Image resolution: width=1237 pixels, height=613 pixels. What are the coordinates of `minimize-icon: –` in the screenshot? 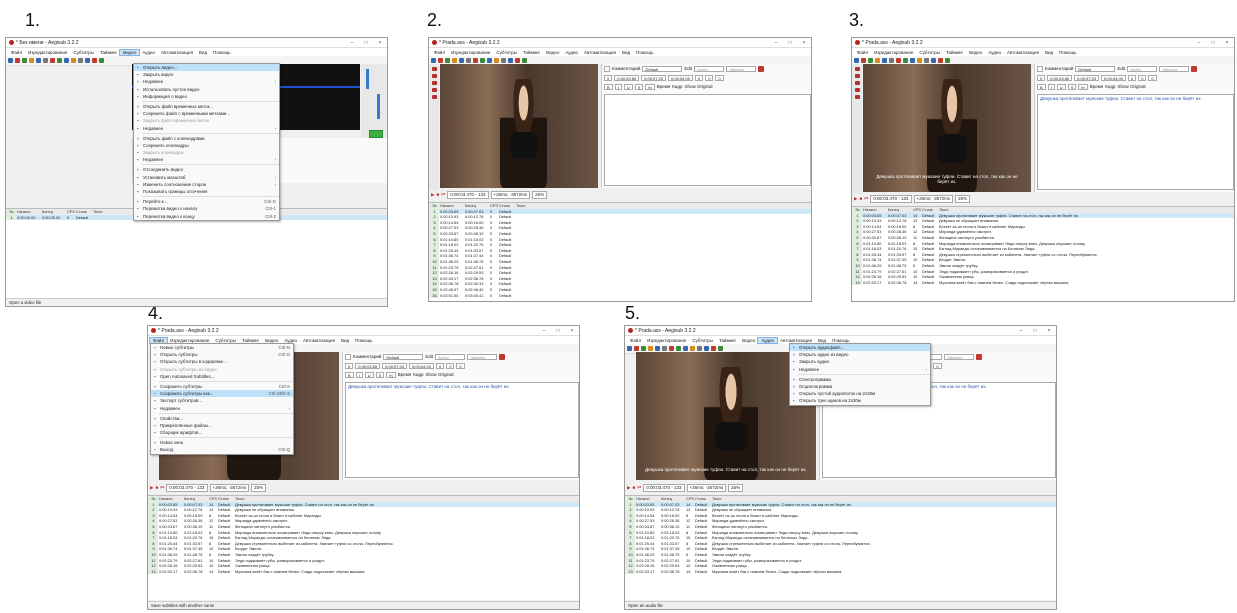 It's located at (352, 43).